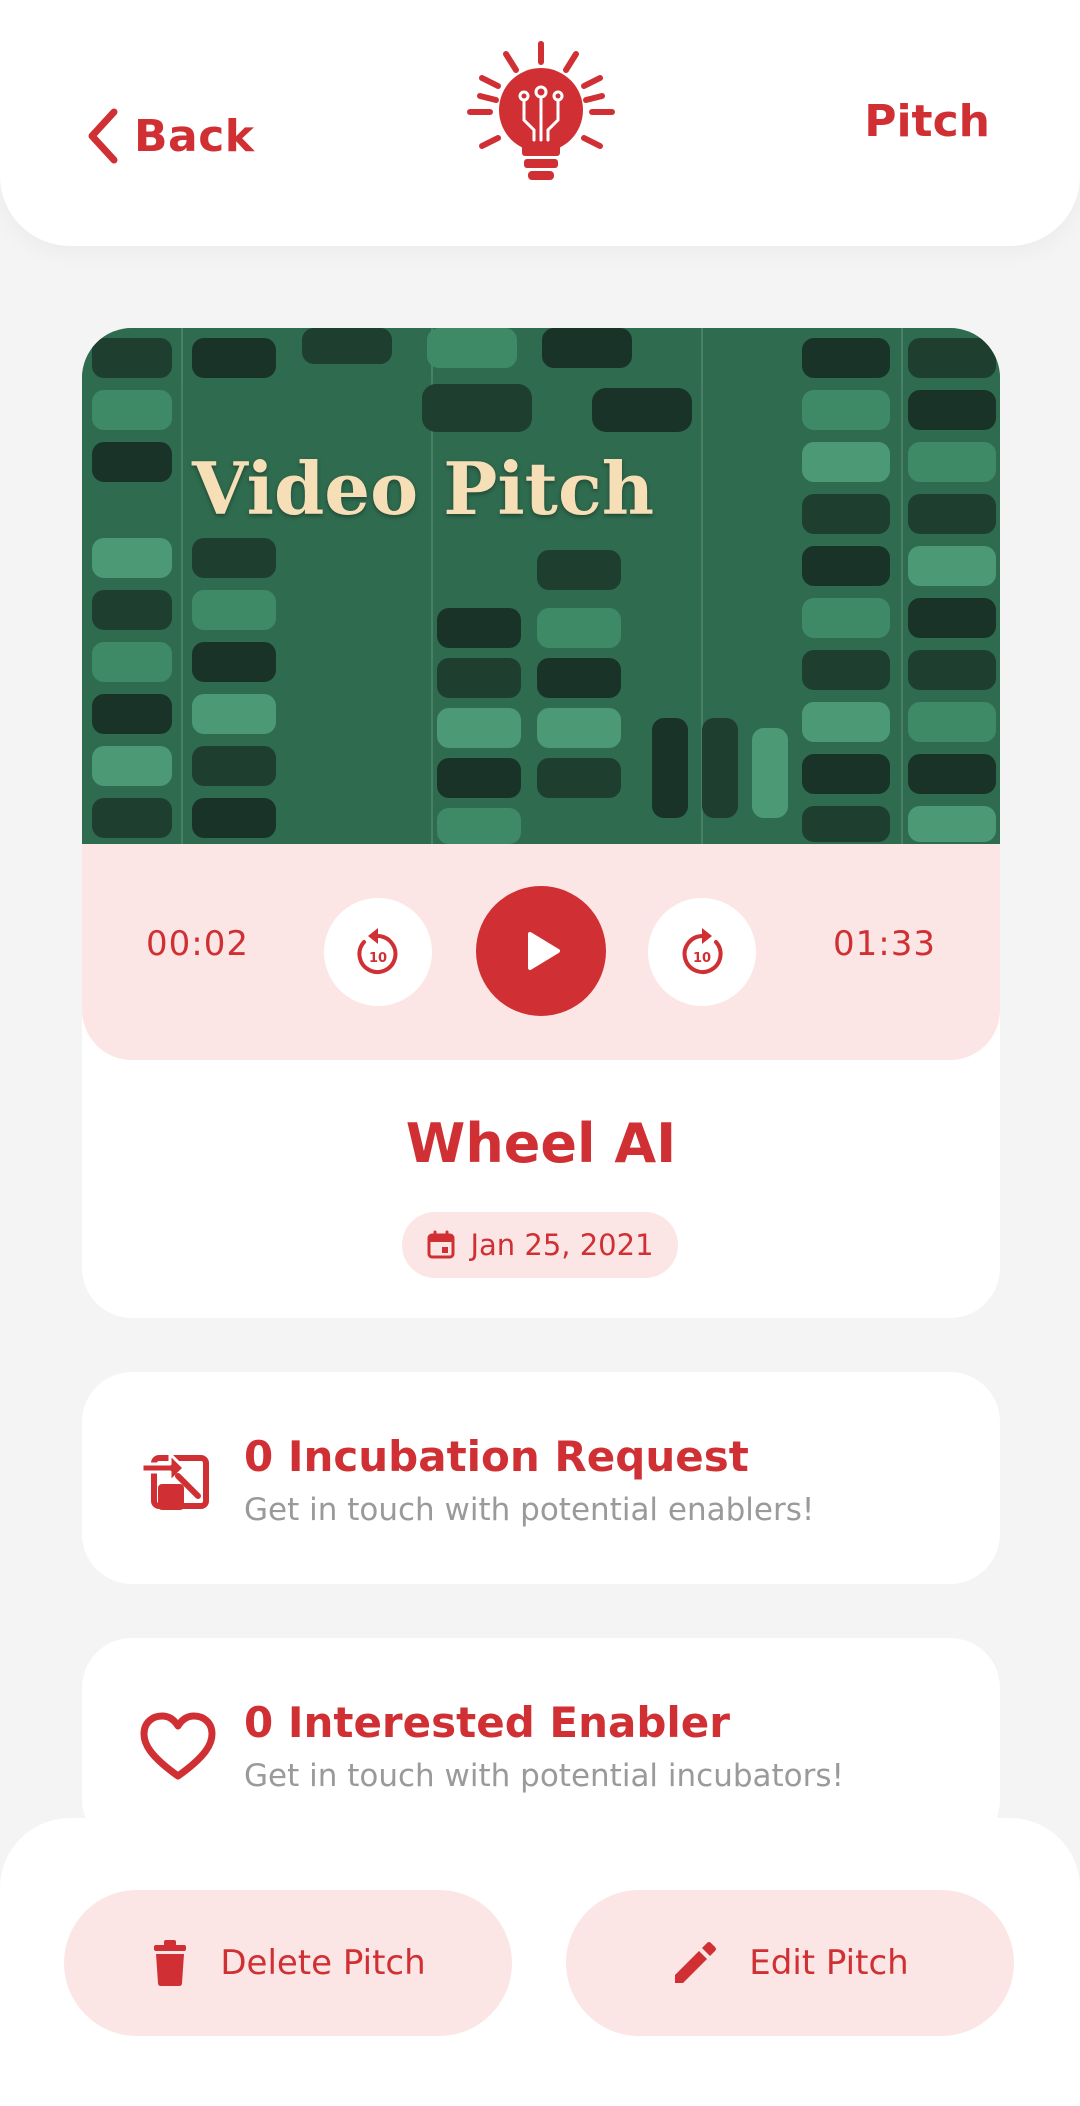 Image resolution: width=1080 pixels, height=2106 pixels. Describe the element at coordinates (197, 944) in the screenshot. I see `current-time: 00:02` at that location.